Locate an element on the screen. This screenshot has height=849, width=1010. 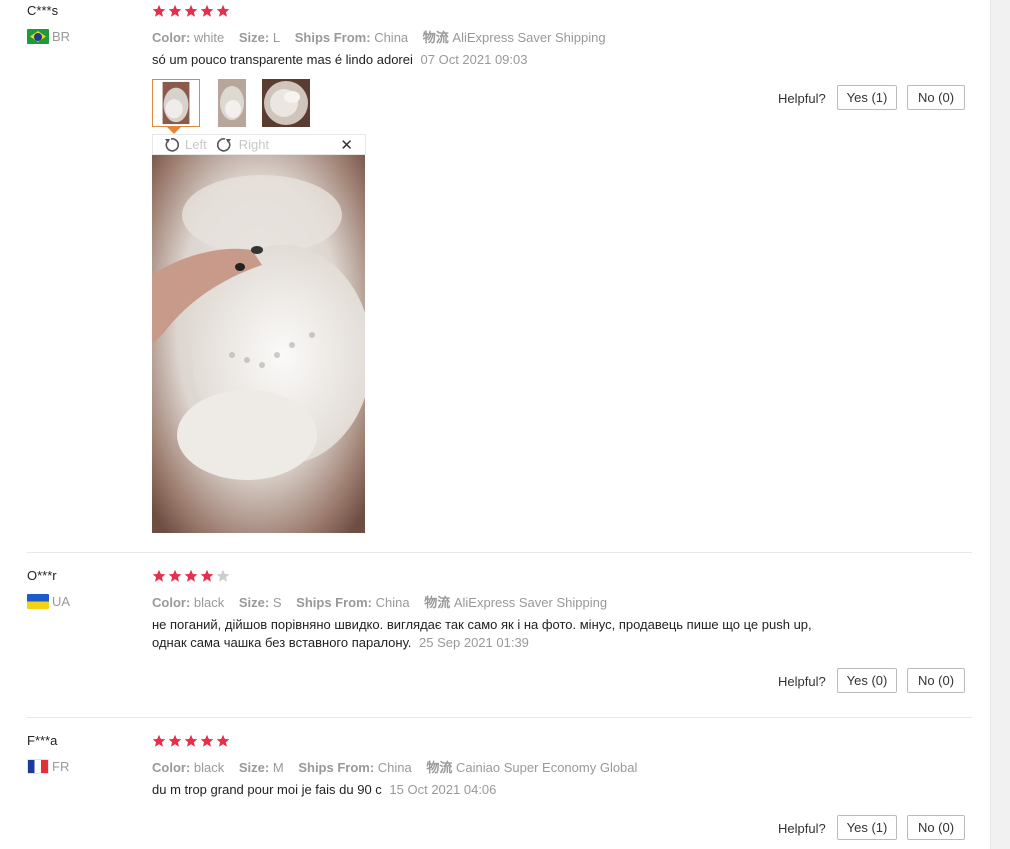
reviewer-name: F***a is located at coordinates (42, 740).